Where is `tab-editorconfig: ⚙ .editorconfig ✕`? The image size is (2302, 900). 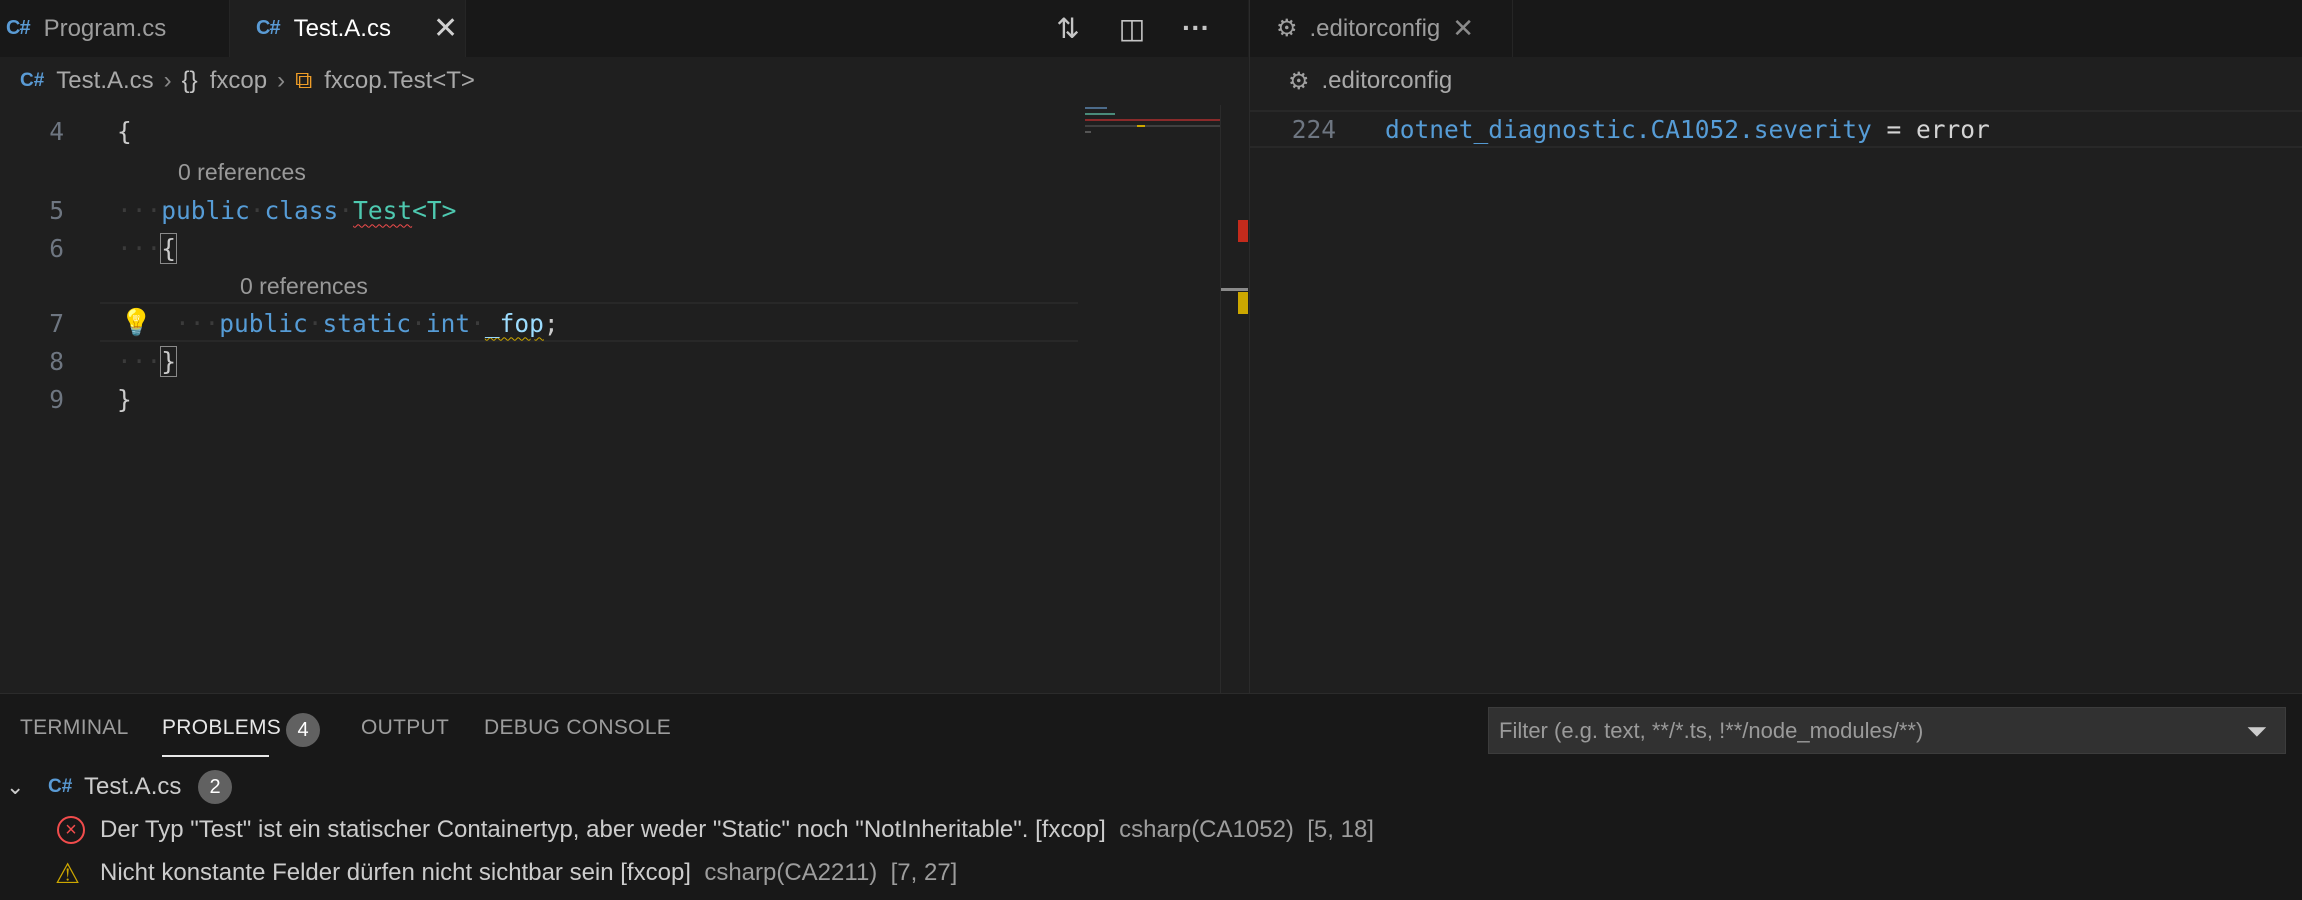 tab-editorconfig: ⚙ .editorconfig ✕ is located at coordinates (1381, 28).